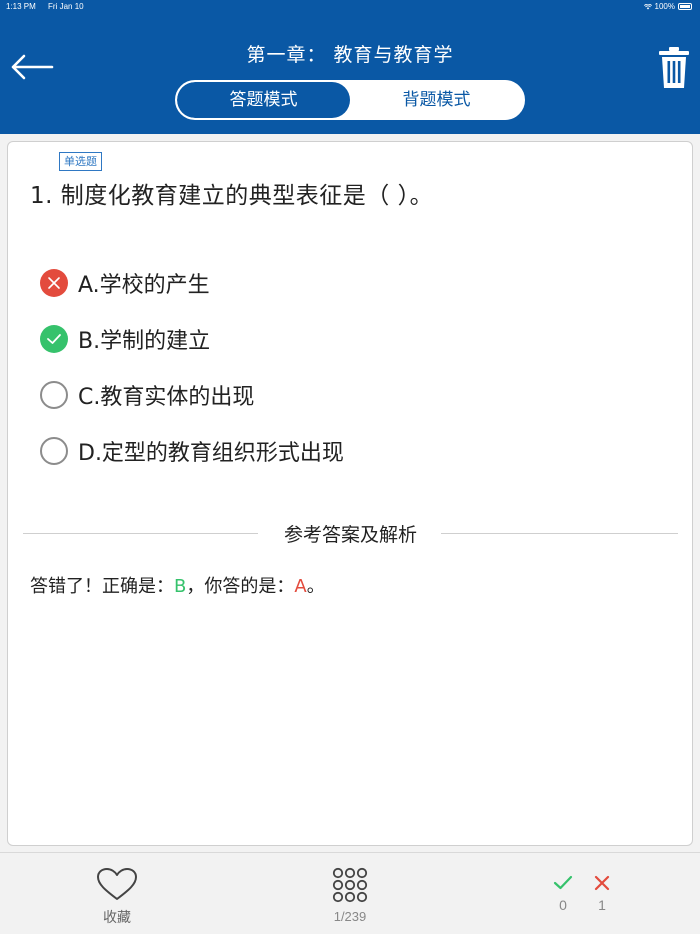  Describe the element at coordinates (350, 916) in the screenshot. I see `progress-indicator: 1/239` at that location.